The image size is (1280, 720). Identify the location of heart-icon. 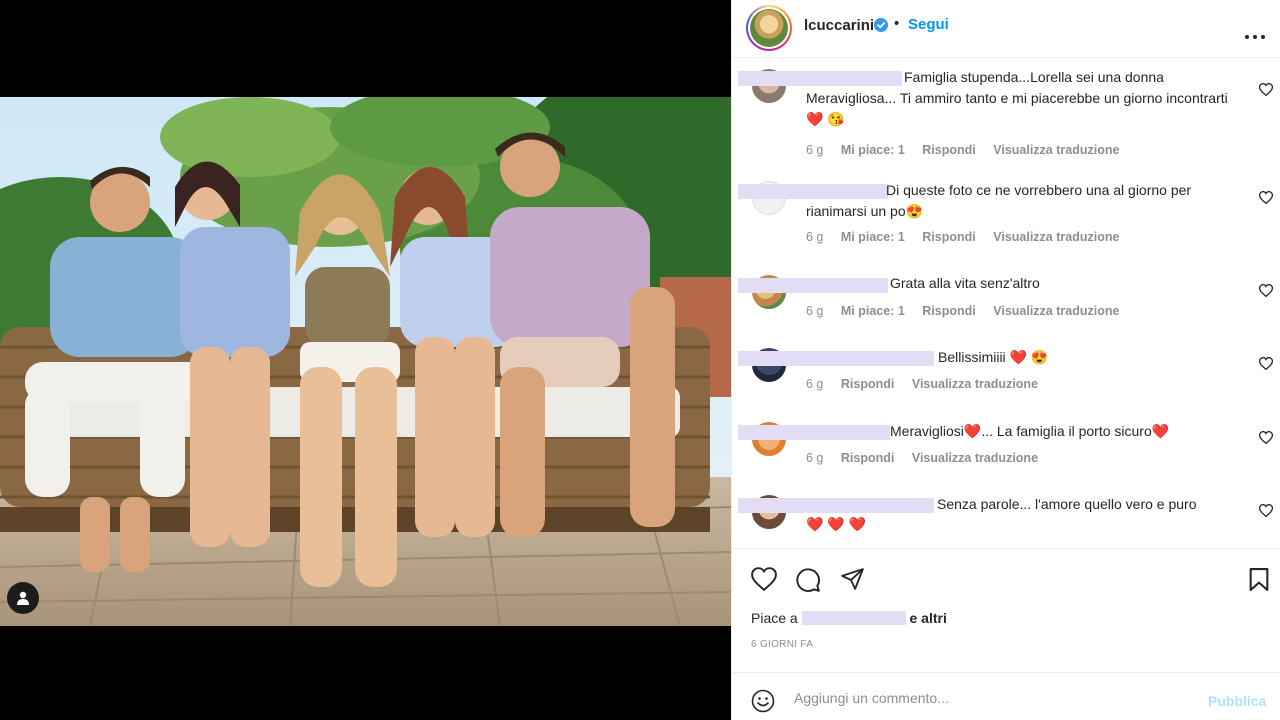
(764, 581).